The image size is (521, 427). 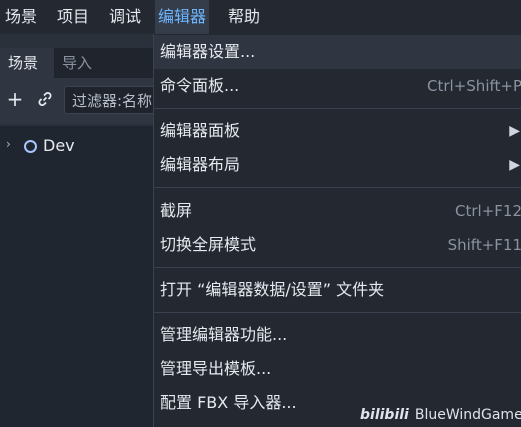 What do you see at coordinates (200, 164) in the screenshot?
I see `menu-item-label: 编辑器布局` at bounding box center [200, 164].